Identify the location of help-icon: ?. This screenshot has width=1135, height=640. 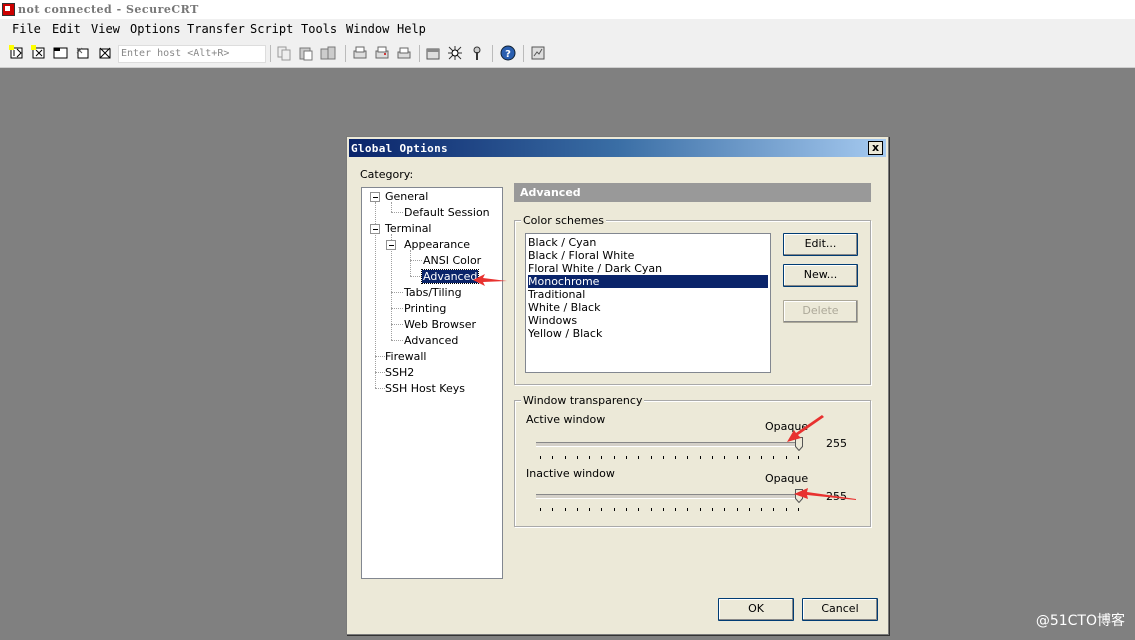
(508, 53).